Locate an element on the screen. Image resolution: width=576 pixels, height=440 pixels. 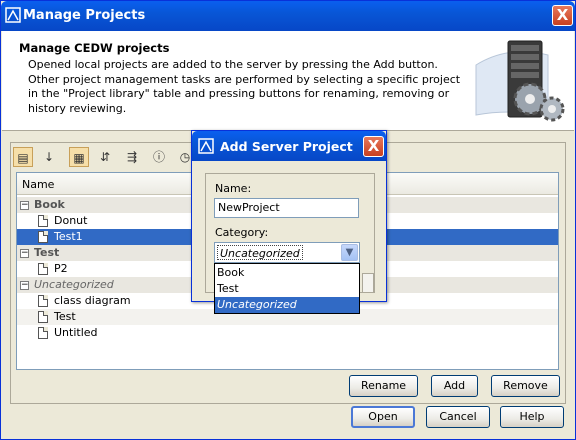
category-selected-value: Uncategorized is located at coordinates (260, 252).